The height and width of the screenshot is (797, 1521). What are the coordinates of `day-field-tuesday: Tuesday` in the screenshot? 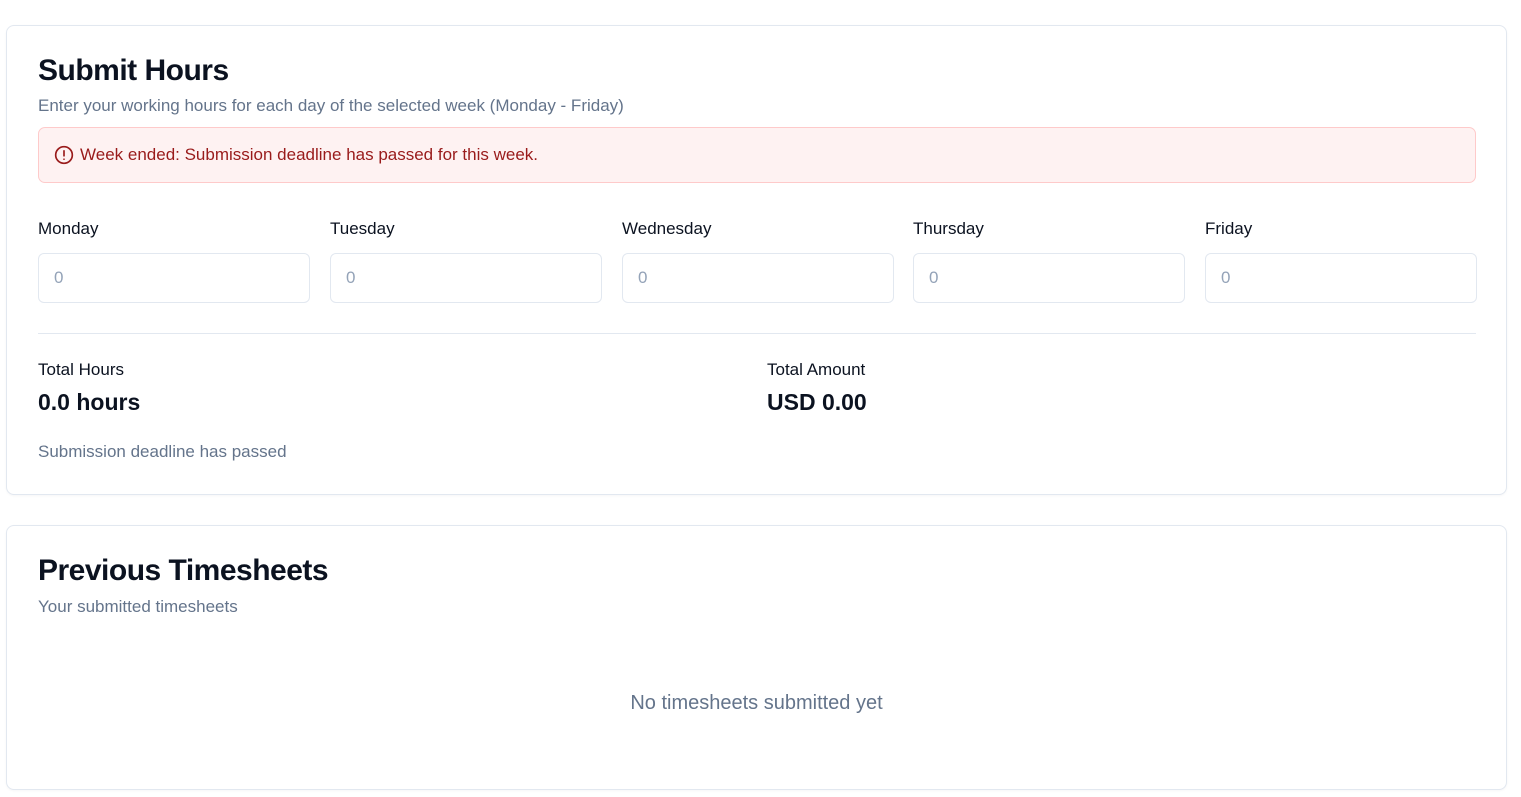 It's located at (466, 261).